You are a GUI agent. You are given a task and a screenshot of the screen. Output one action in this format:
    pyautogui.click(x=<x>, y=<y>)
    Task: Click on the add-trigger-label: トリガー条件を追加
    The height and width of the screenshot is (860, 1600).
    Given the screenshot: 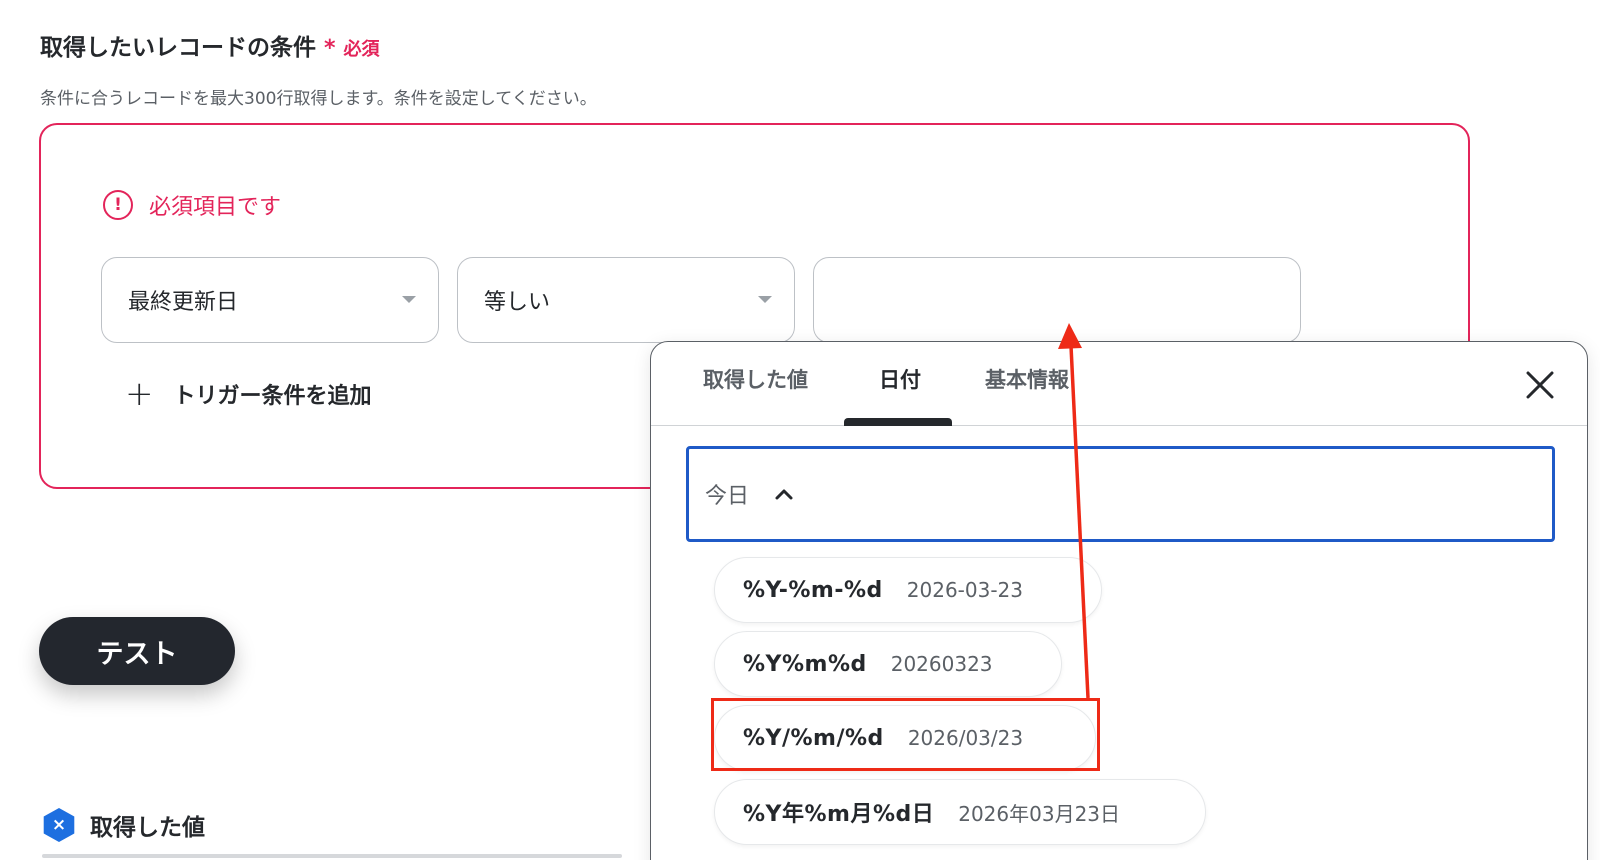 What is the action you would take?
    pyautogui.click(x=272, y=396)
    